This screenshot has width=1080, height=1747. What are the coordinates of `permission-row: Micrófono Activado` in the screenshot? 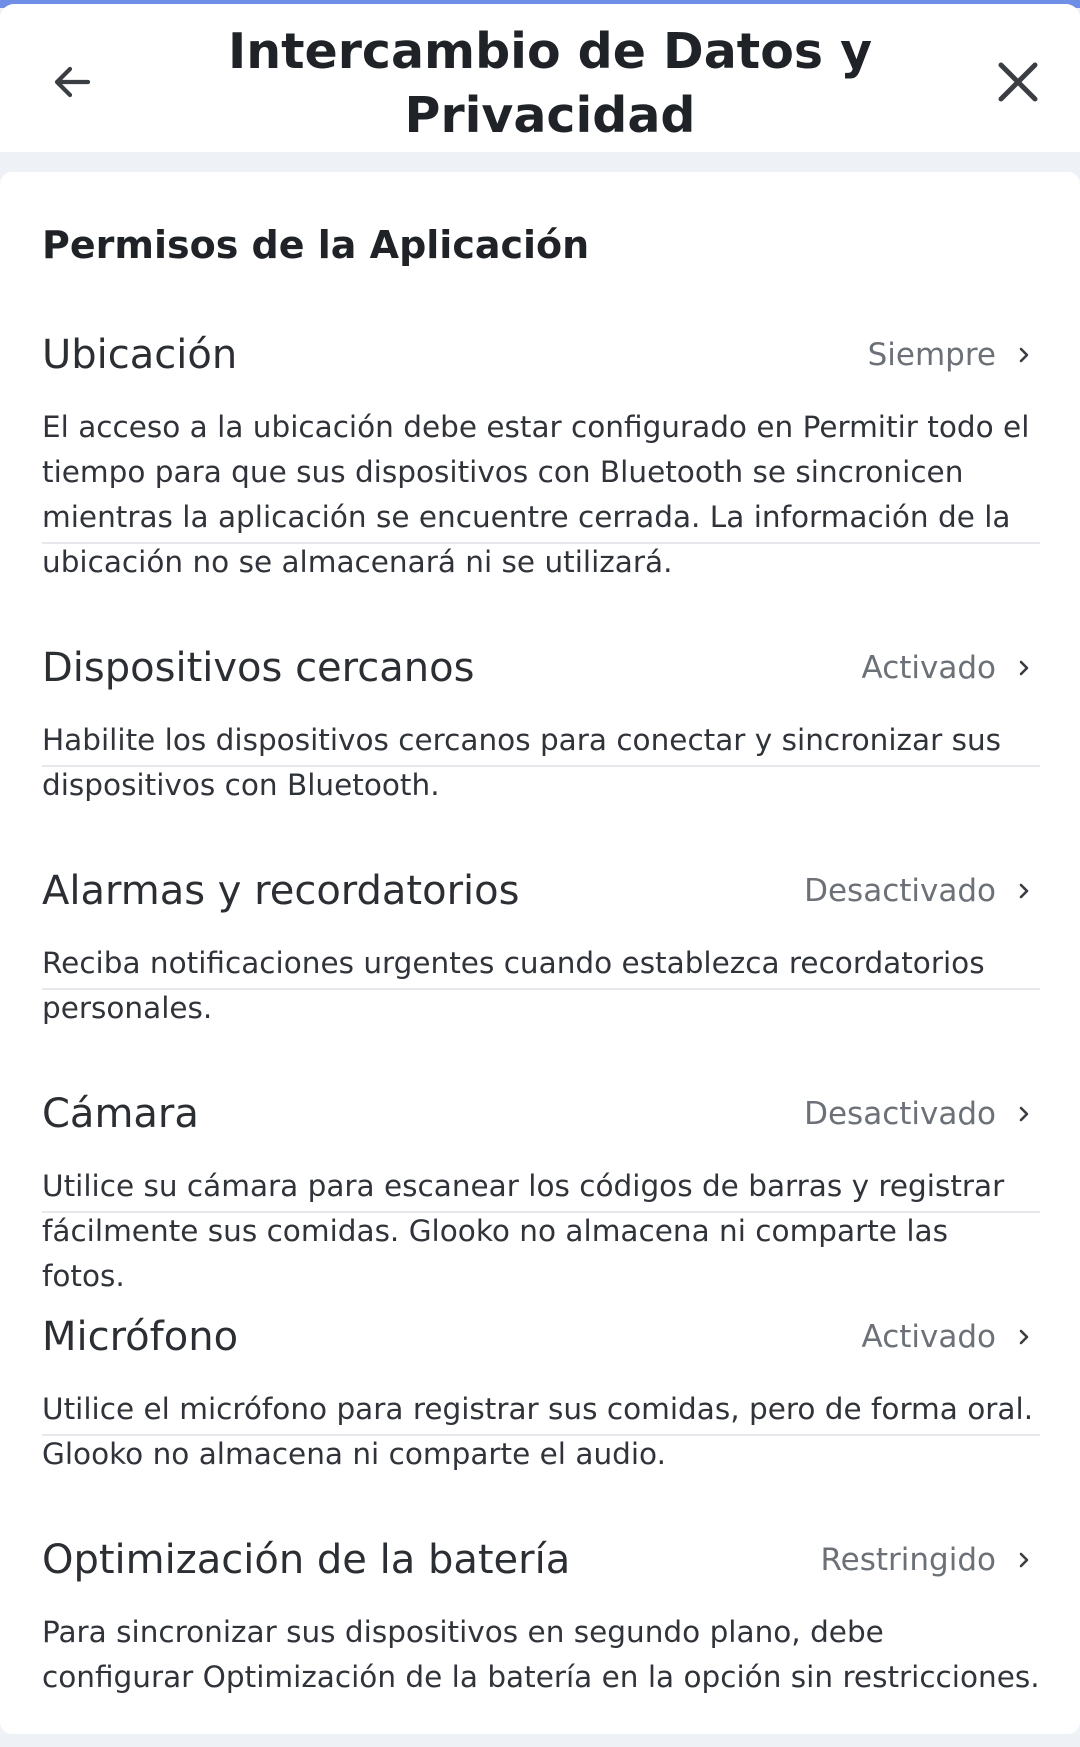 It's located at (541, 1337).